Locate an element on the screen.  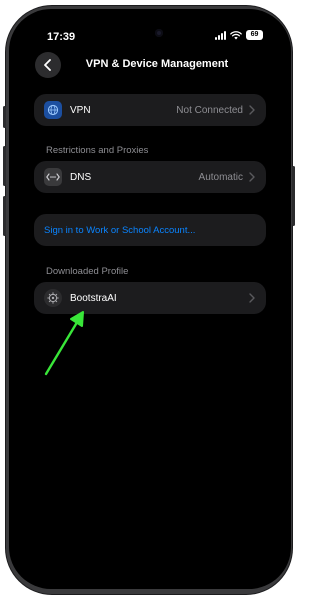
action-button is located at coordinates (4, 117).